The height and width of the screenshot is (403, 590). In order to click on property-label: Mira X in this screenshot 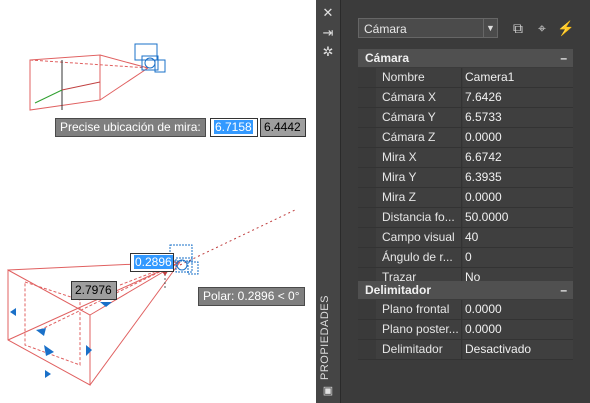, I will do `click(419, 157)`.